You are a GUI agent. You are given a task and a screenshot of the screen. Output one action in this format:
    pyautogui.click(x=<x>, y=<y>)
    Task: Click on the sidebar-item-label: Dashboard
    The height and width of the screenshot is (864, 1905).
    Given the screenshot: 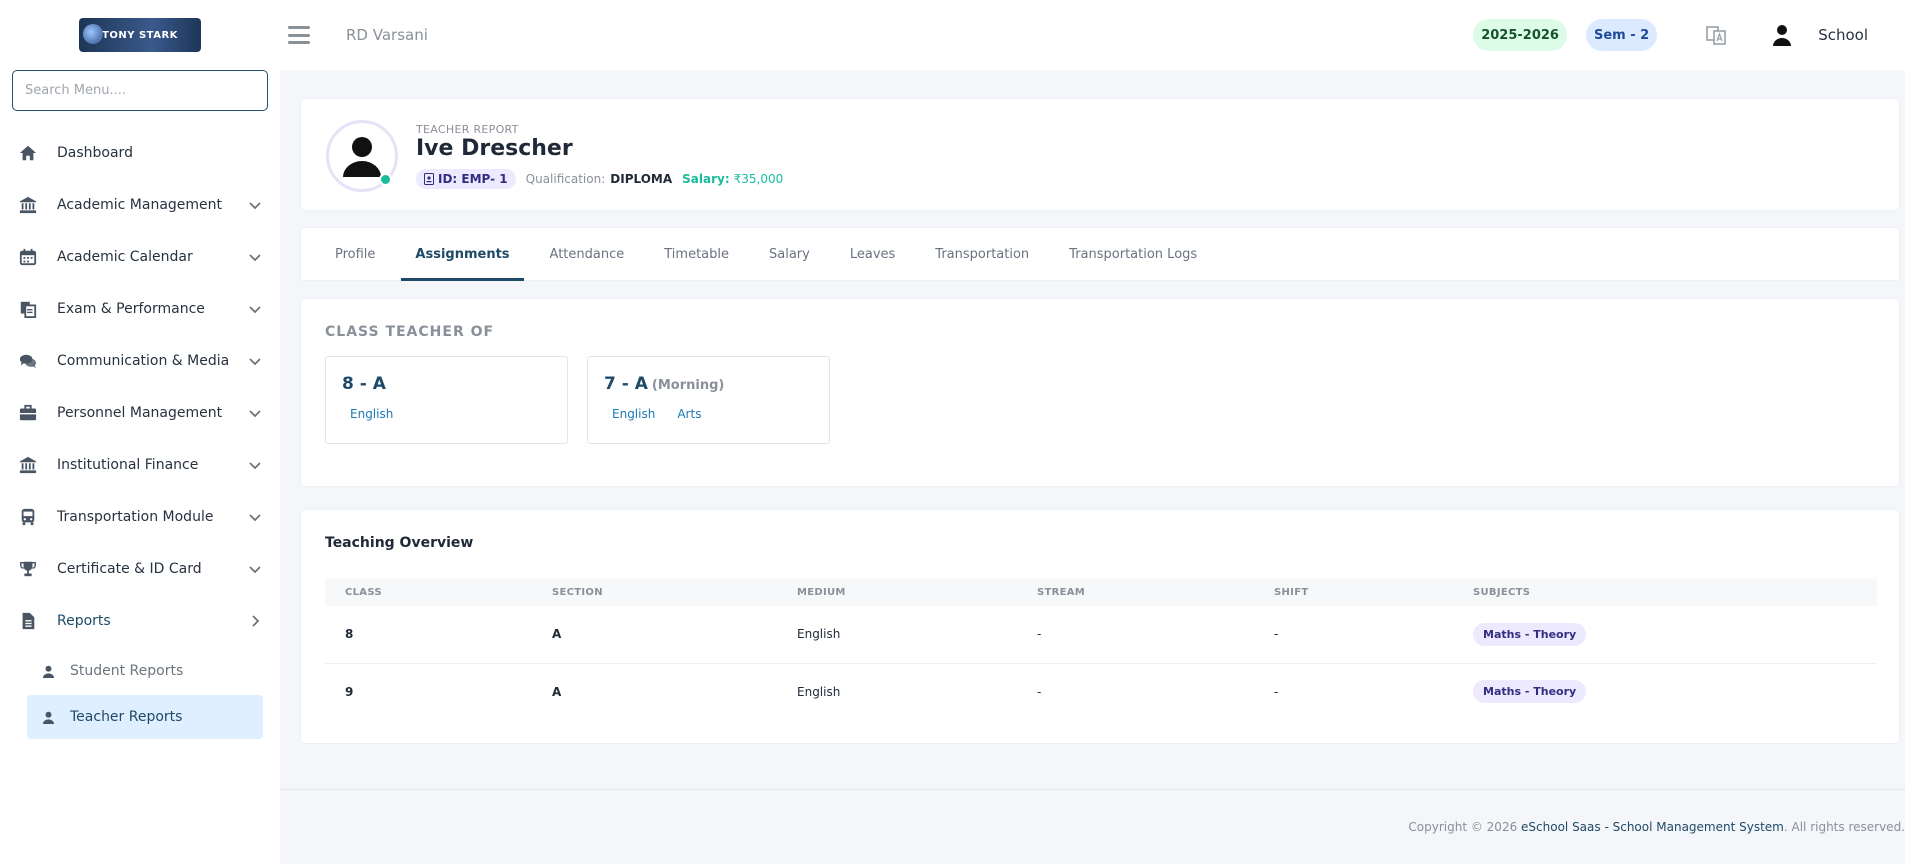 What is the action you would take?
    pyautogui.click(x=95, y=153)
    